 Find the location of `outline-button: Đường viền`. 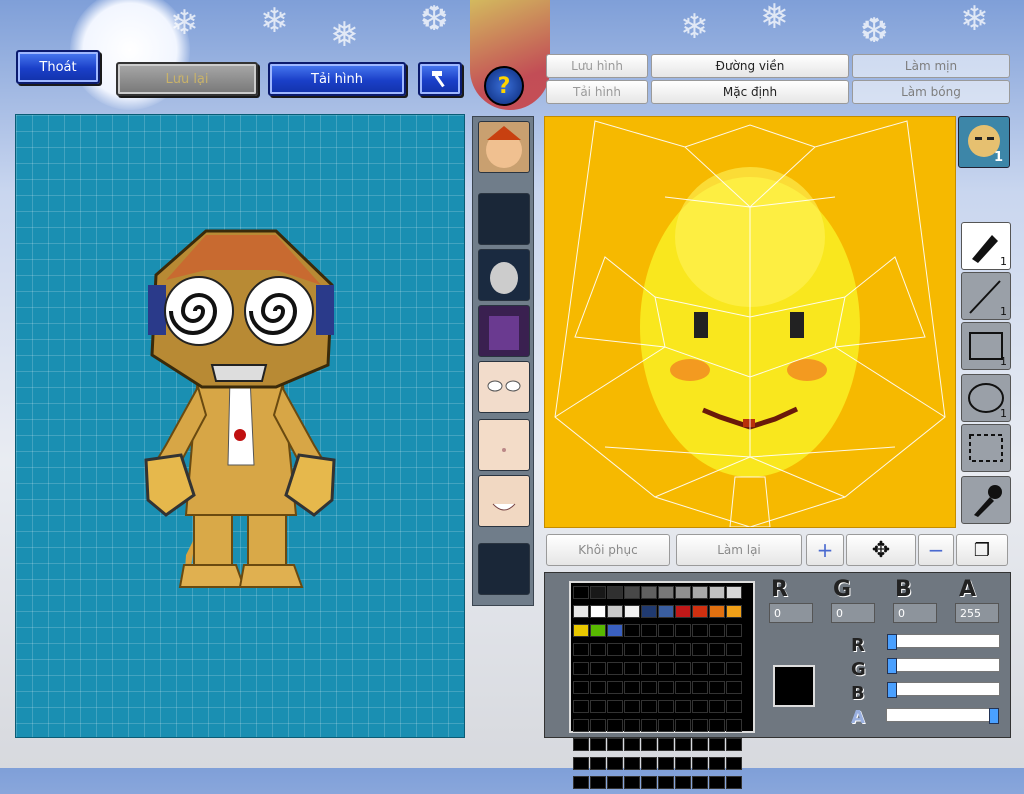

outline-button: Đường viền is located at coordinates (750, 66).